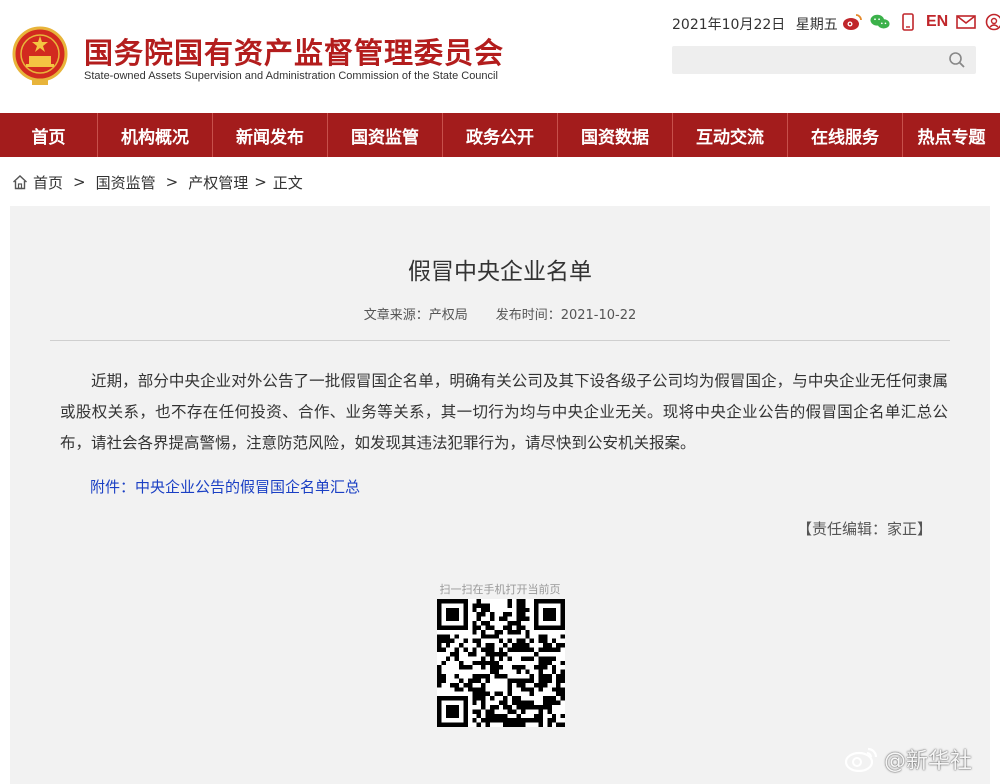 Image resolution: width=1000 pixels, height=784 pixels. What do you see at coordinates (20, 182) in the screenshot?
I see `home-icon` at bounding box center [20, 182].